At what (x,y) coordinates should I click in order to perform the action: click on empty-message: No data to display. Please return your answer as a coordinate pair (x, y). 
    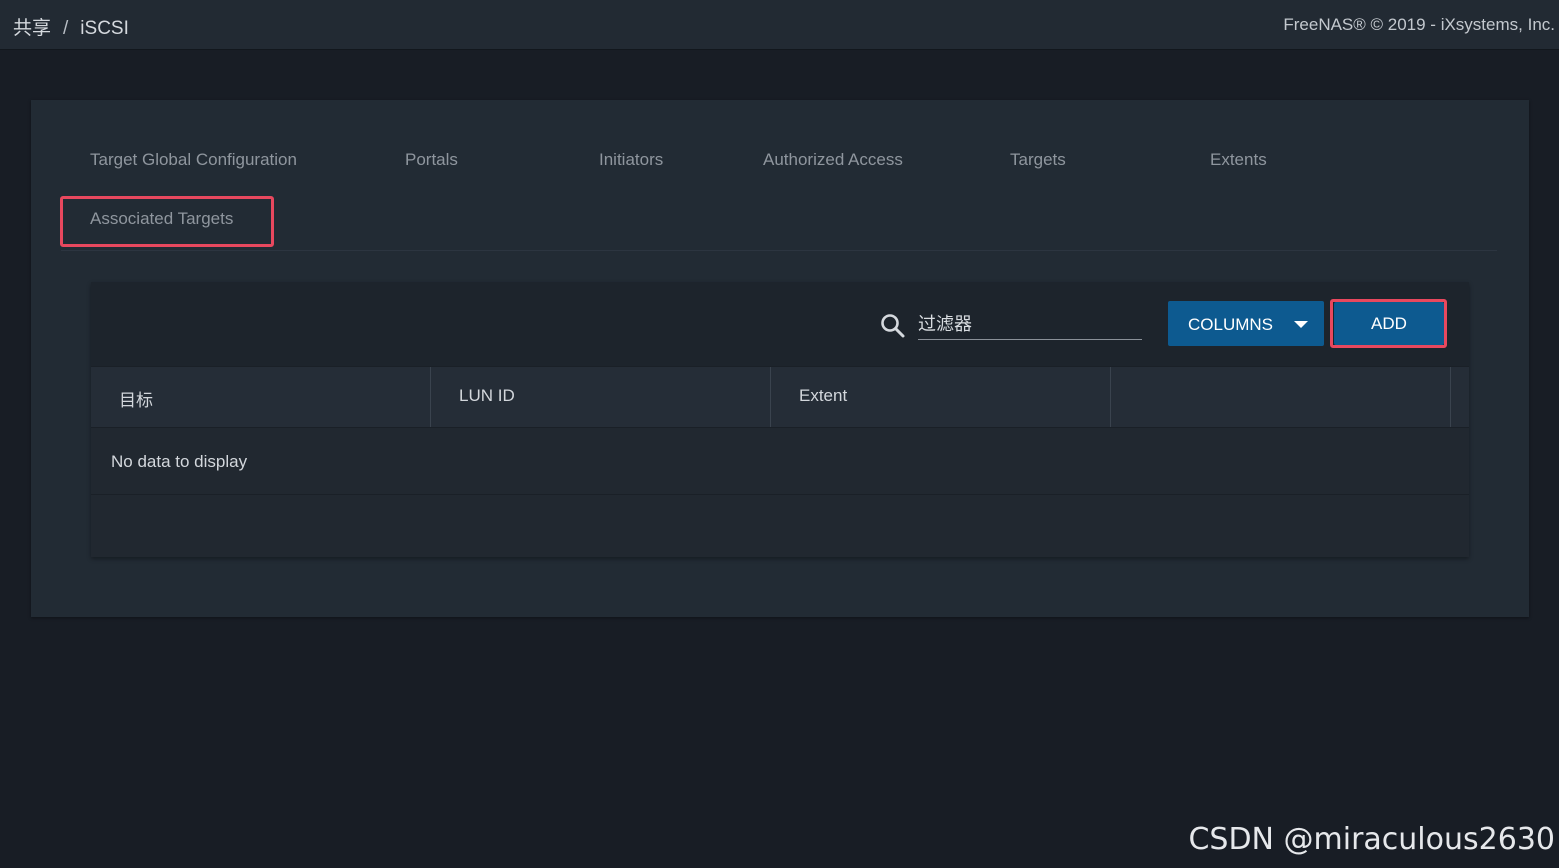
    Looking at the image, I should click on (179, 461).